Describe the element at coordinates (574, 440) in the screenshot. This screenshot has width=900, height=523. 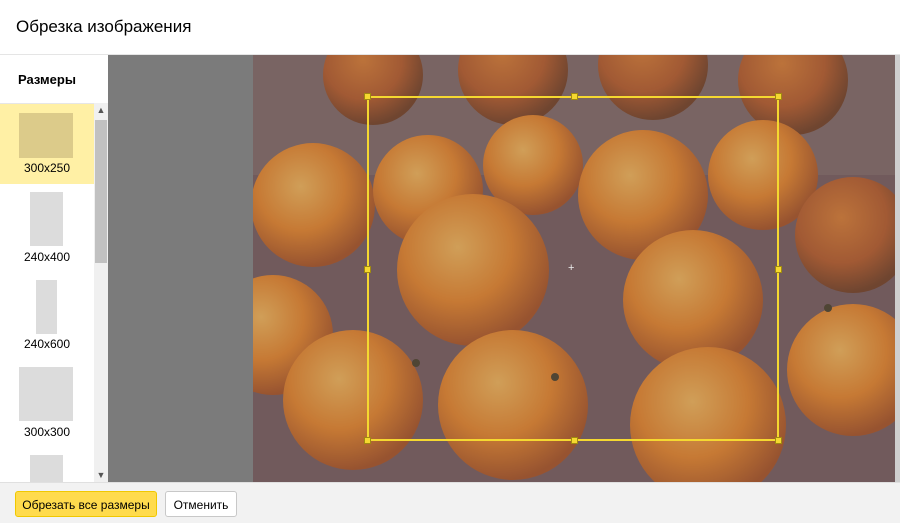
I see `crop-handle-bottom` at that location.